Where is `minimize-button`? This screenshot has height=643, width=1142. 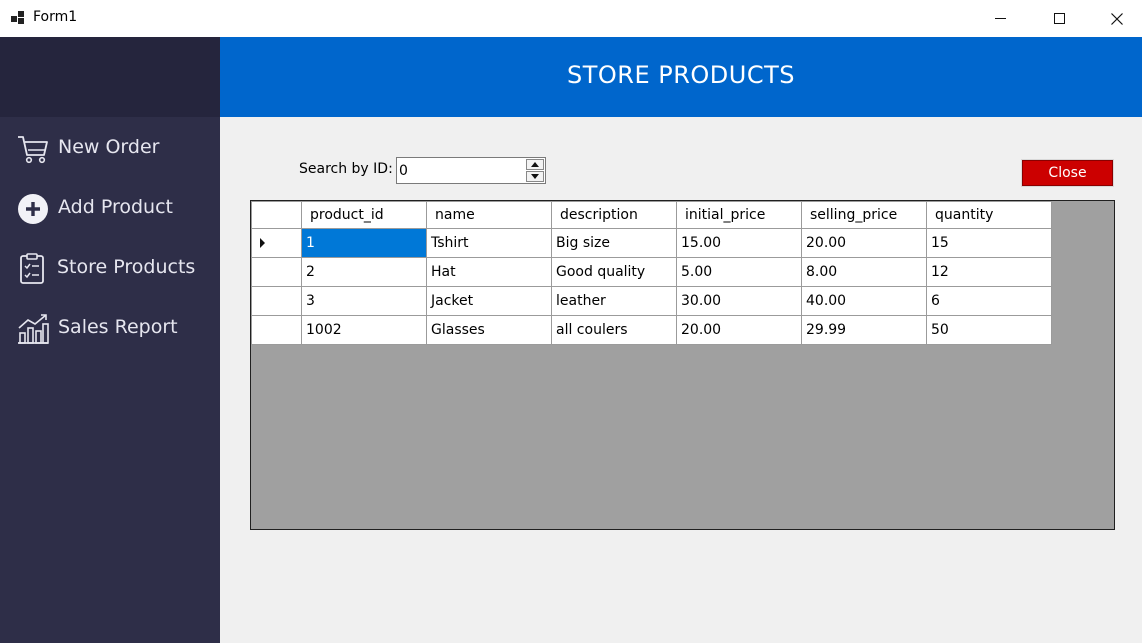 minimize-button is located at coordinates (1000, 18).